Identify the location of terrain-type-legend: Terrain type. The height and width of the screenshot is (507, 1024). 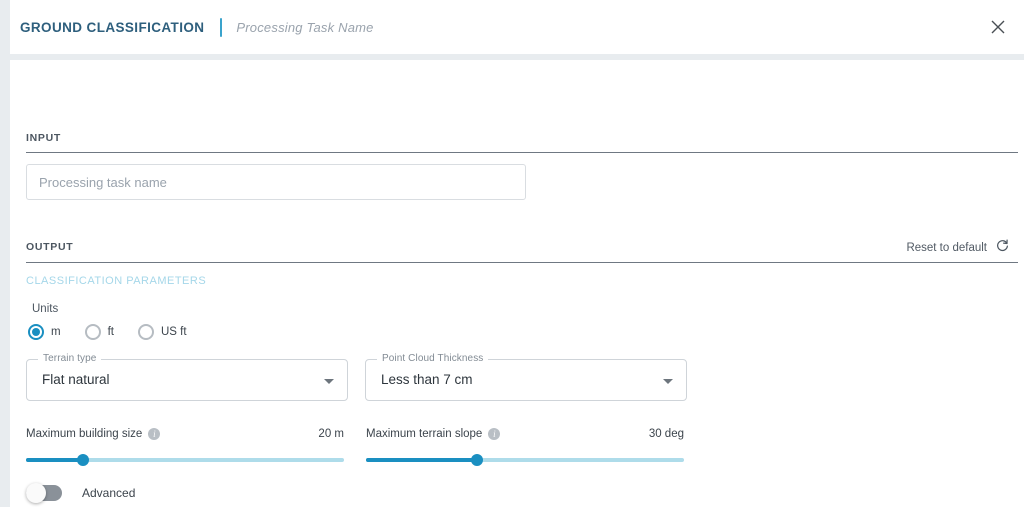
(70, 358).